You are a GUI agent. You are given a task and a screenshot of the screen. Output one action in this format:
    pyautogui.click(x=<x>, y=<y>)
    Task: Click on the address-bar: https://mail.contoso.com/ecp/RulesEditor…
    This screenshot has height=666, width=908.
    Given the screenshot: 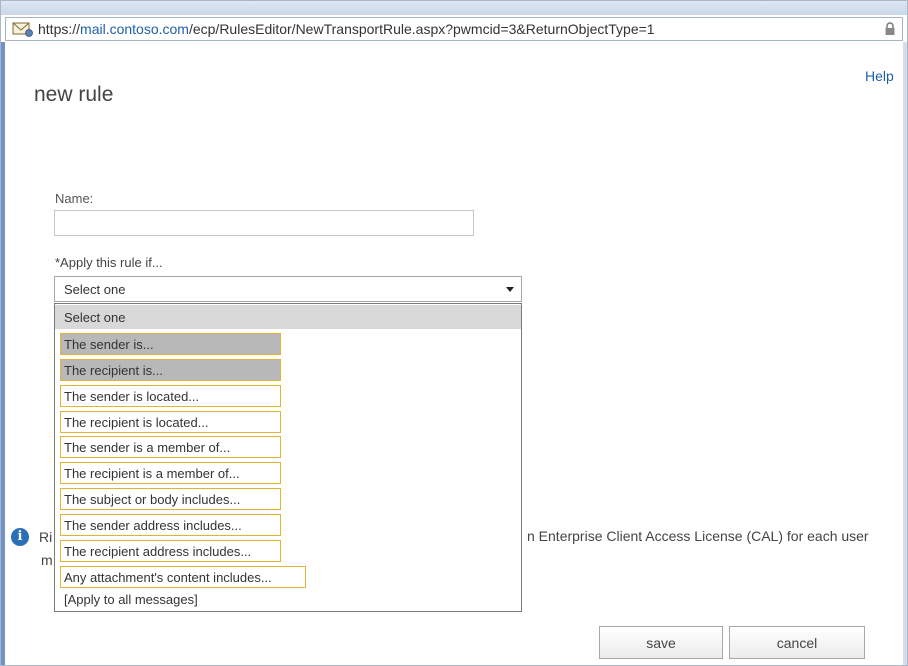 What is the action you would take?
    pyautogui.click(x=454, y=29)
    